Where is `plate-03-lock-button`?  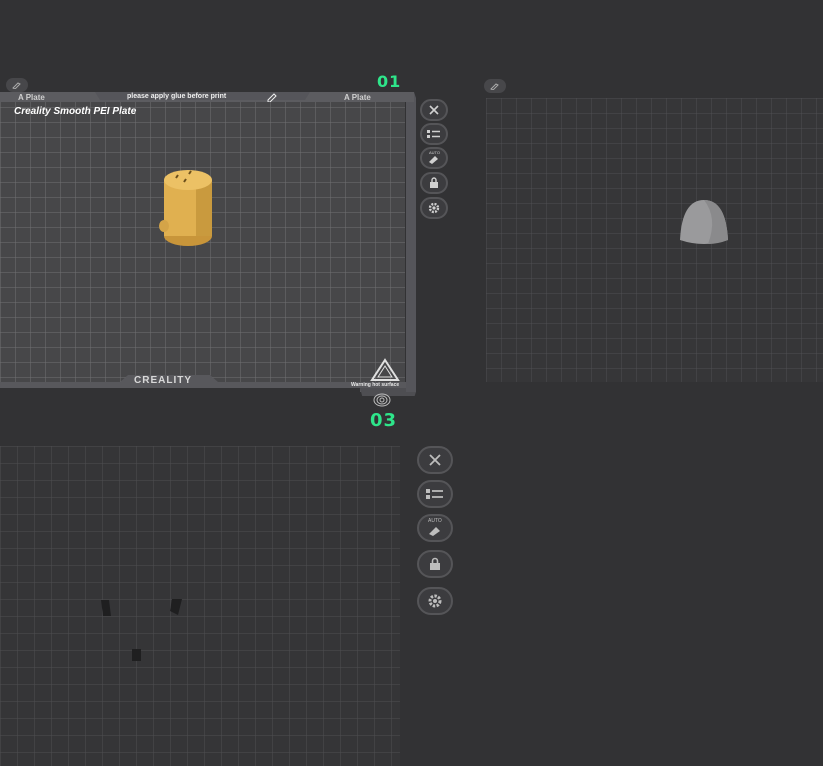 plate-03-lock-button is located at coordinates (435, 564).